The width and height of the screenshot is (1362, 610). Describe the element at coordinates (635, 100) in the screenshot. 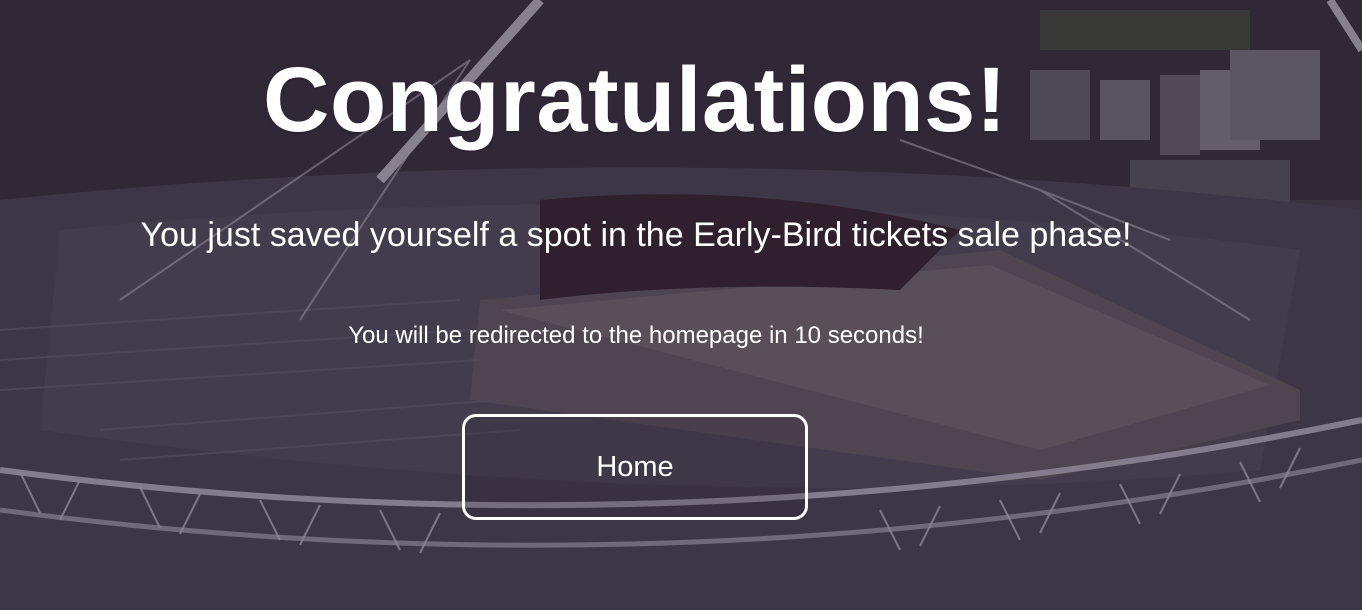

I see `page-title: Congratulations!` at that location.